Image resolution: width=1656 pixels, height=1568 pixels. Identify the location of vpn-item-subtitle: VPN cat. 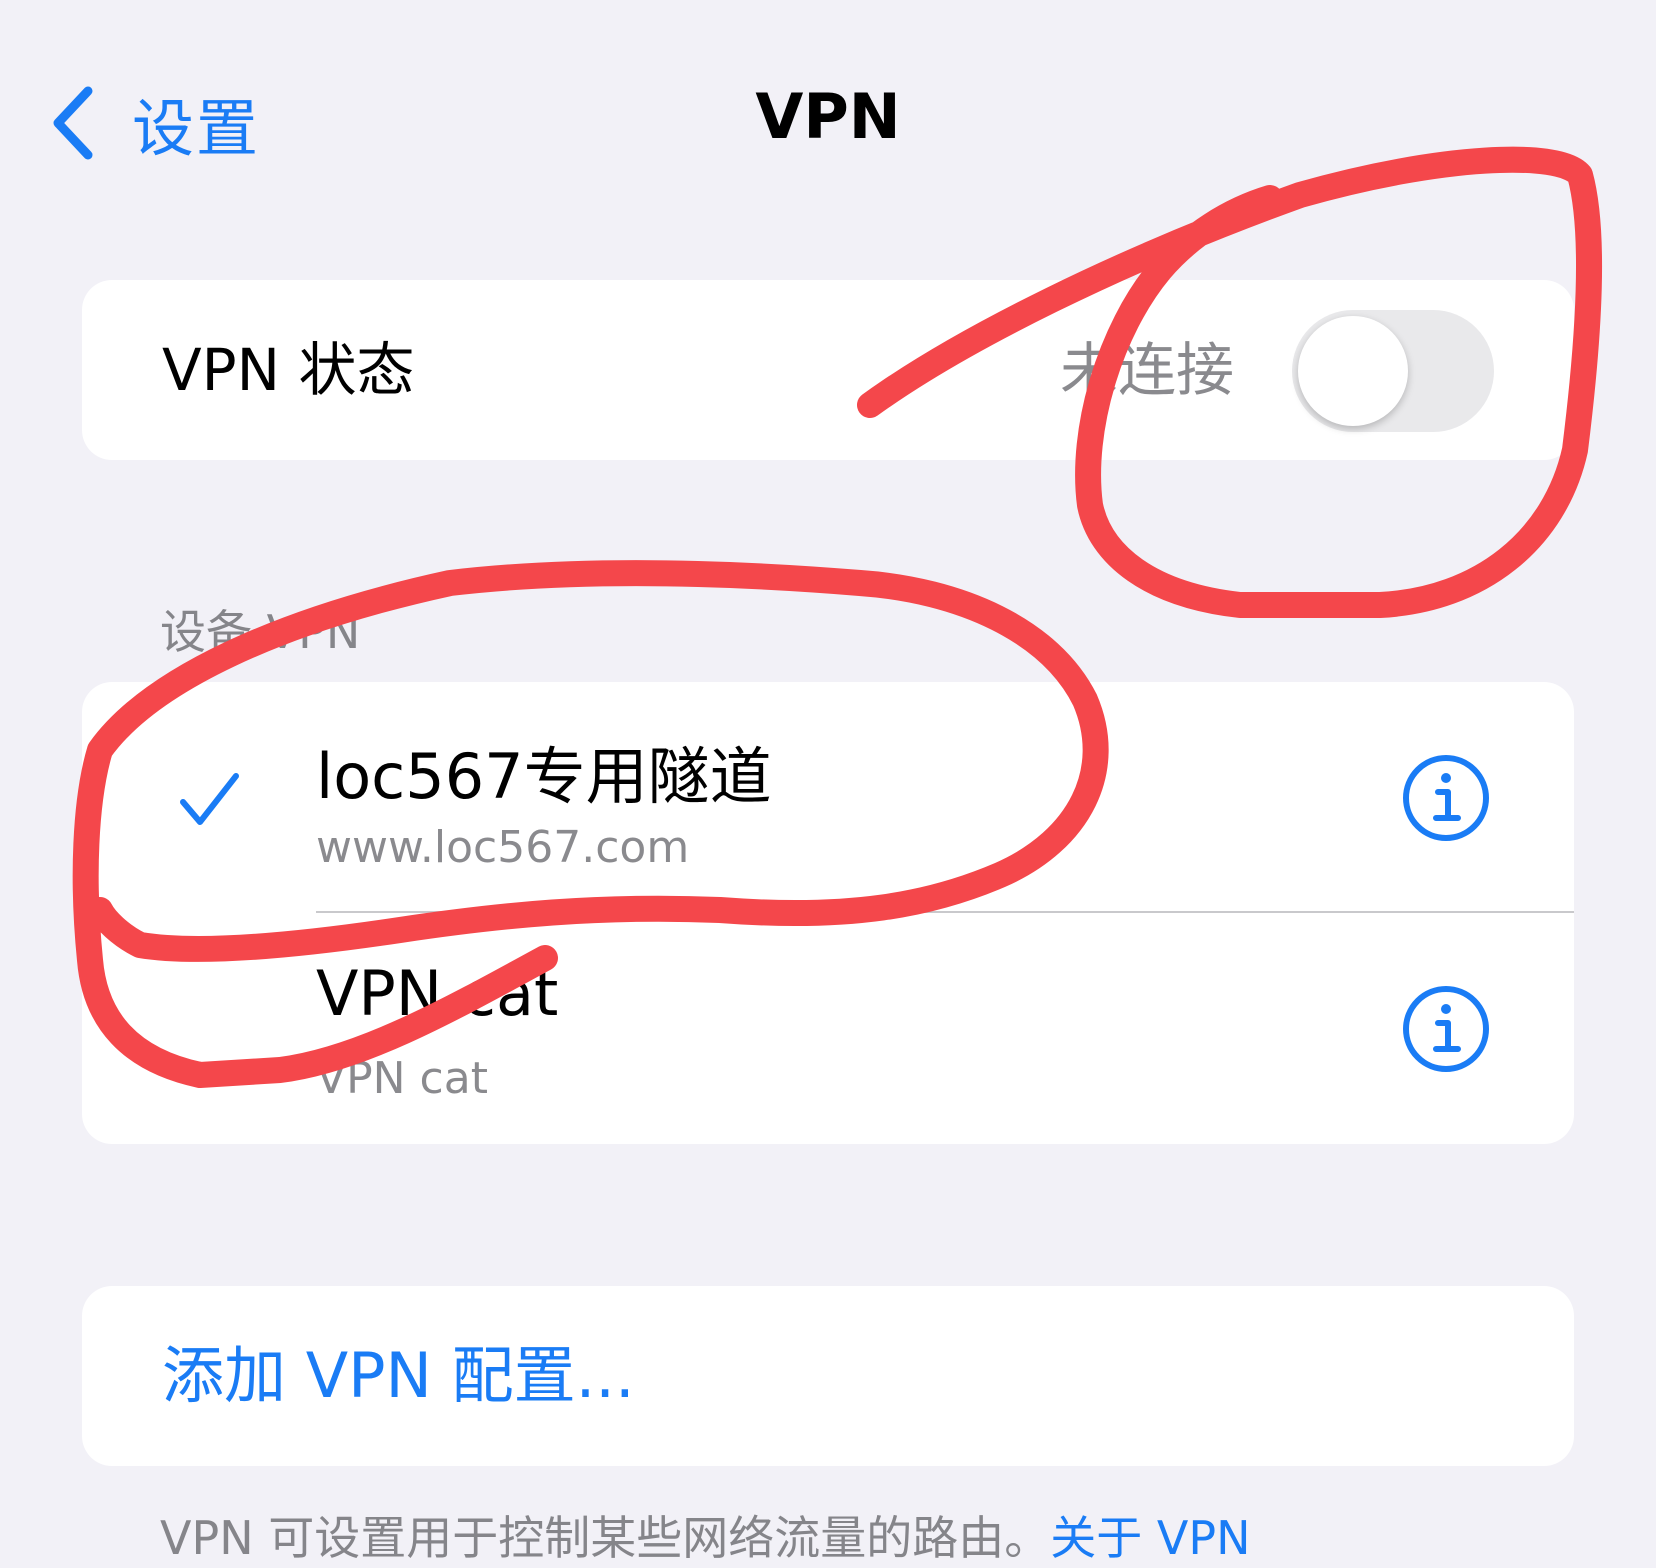
(402, 1078).